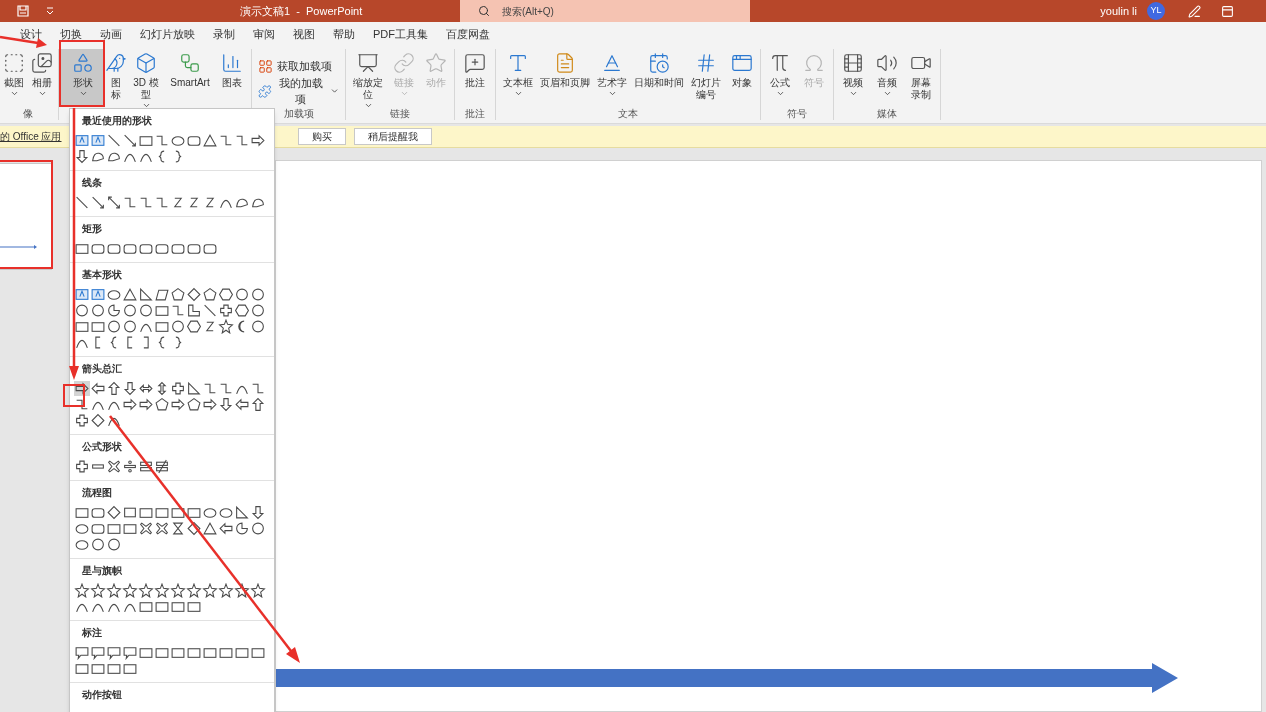  What do you see at coordinates (232, 78) in the screenshot?
I see `ribbon-button: 图表` at bounding box center [232, 78].